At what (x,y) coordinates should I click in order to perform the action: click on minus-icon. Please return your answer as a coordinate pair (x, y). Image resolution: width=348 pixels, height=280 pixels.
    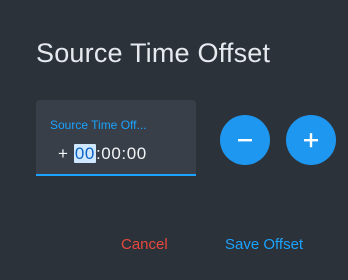
    Looking at the image, I should click on (245, 140).